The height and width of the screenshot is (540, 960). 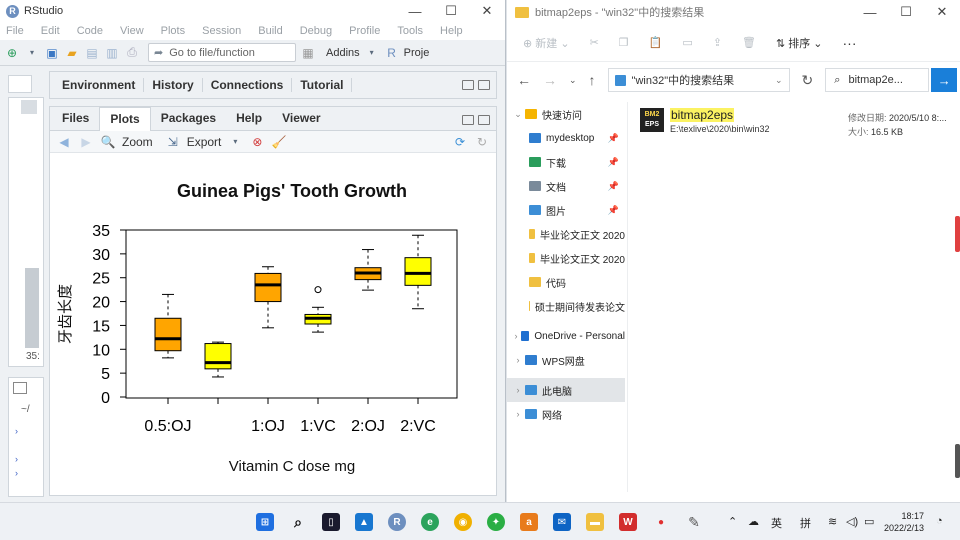 What do you see at coordinates (270, 31) in the screenshot?
I see `menu-build: Build` at bounding box center [270, 31].